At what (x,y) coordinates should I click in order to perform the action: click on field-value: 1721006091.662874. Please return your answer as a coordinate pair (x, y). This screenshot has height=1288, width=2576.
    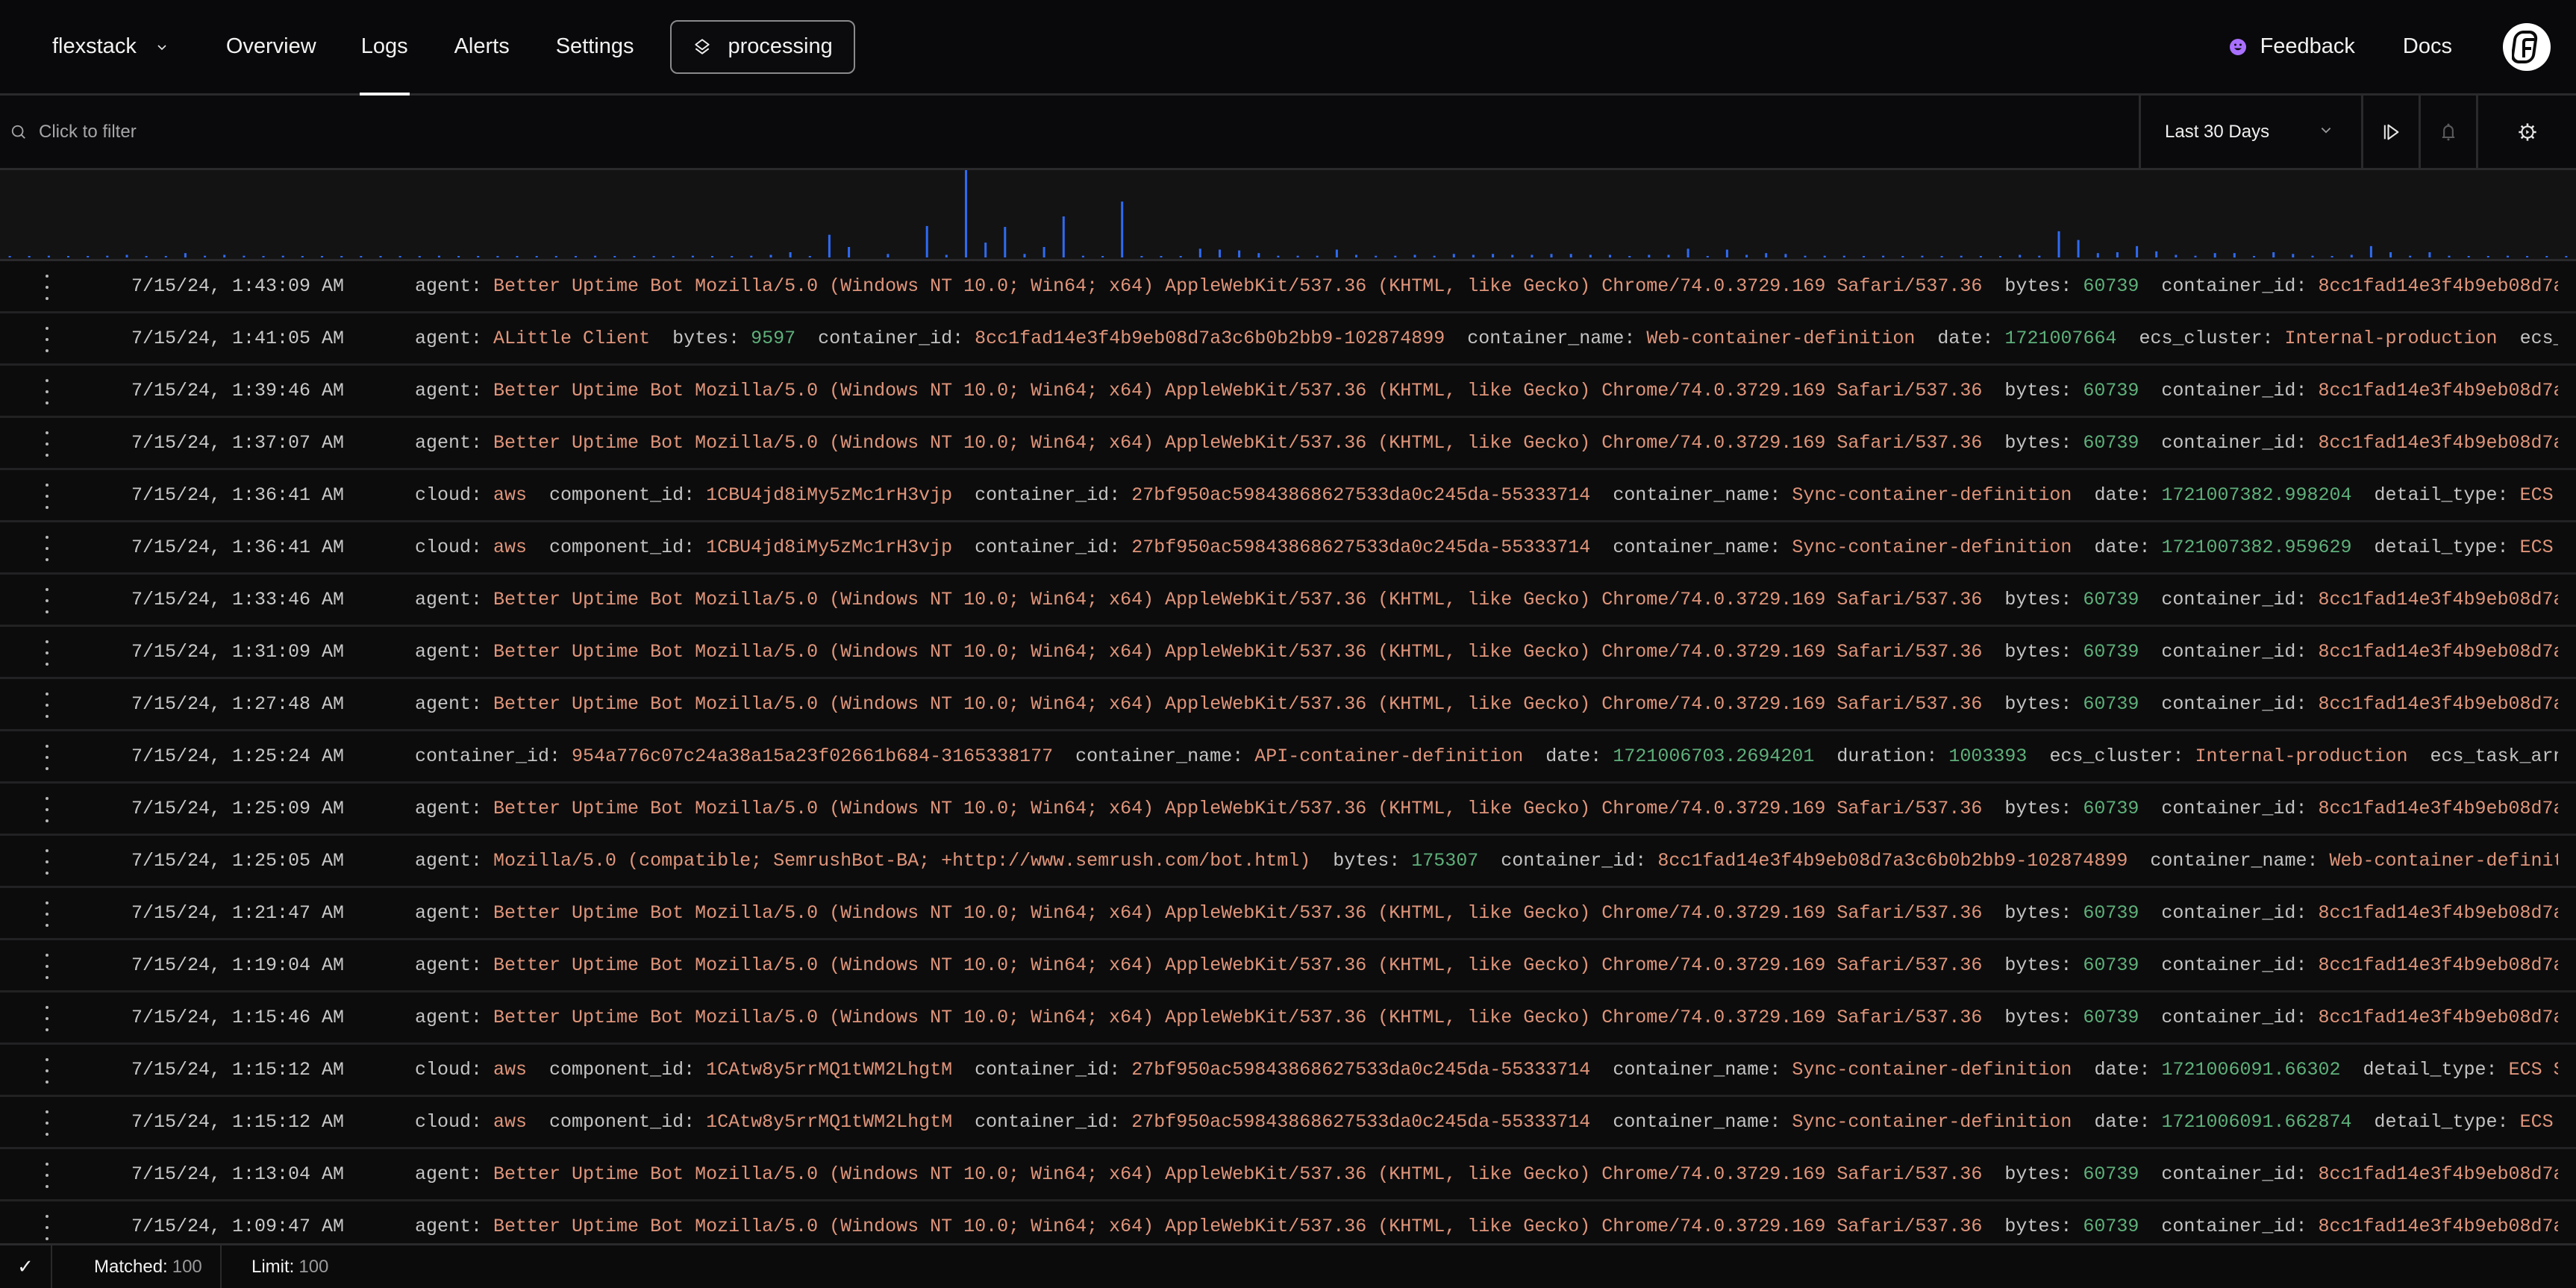
    Looking at the image, I should click on (2256, 1122).